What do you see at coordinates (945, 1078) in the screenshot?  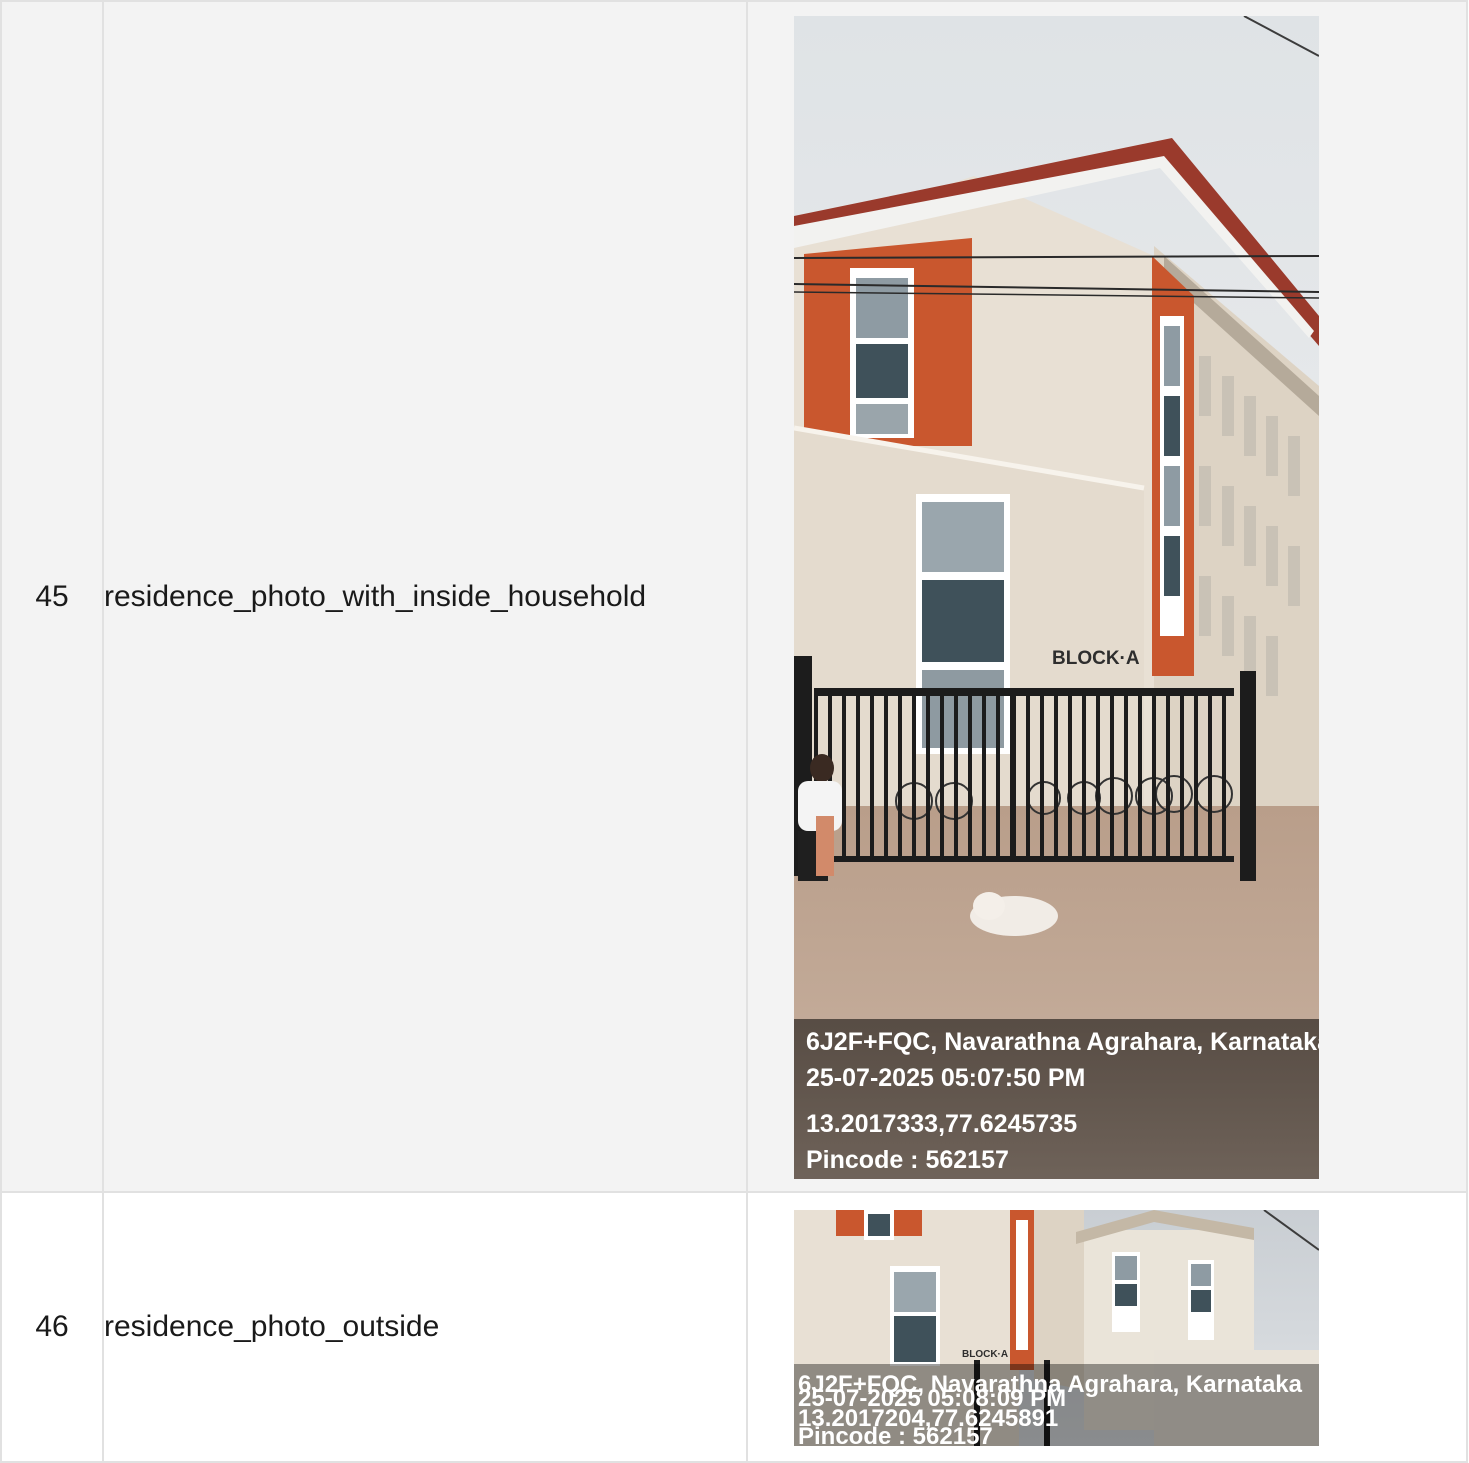 I see `overlay-datetime: 25-07-2025 05:07:50 PM` at bounding box center [945, 1078].